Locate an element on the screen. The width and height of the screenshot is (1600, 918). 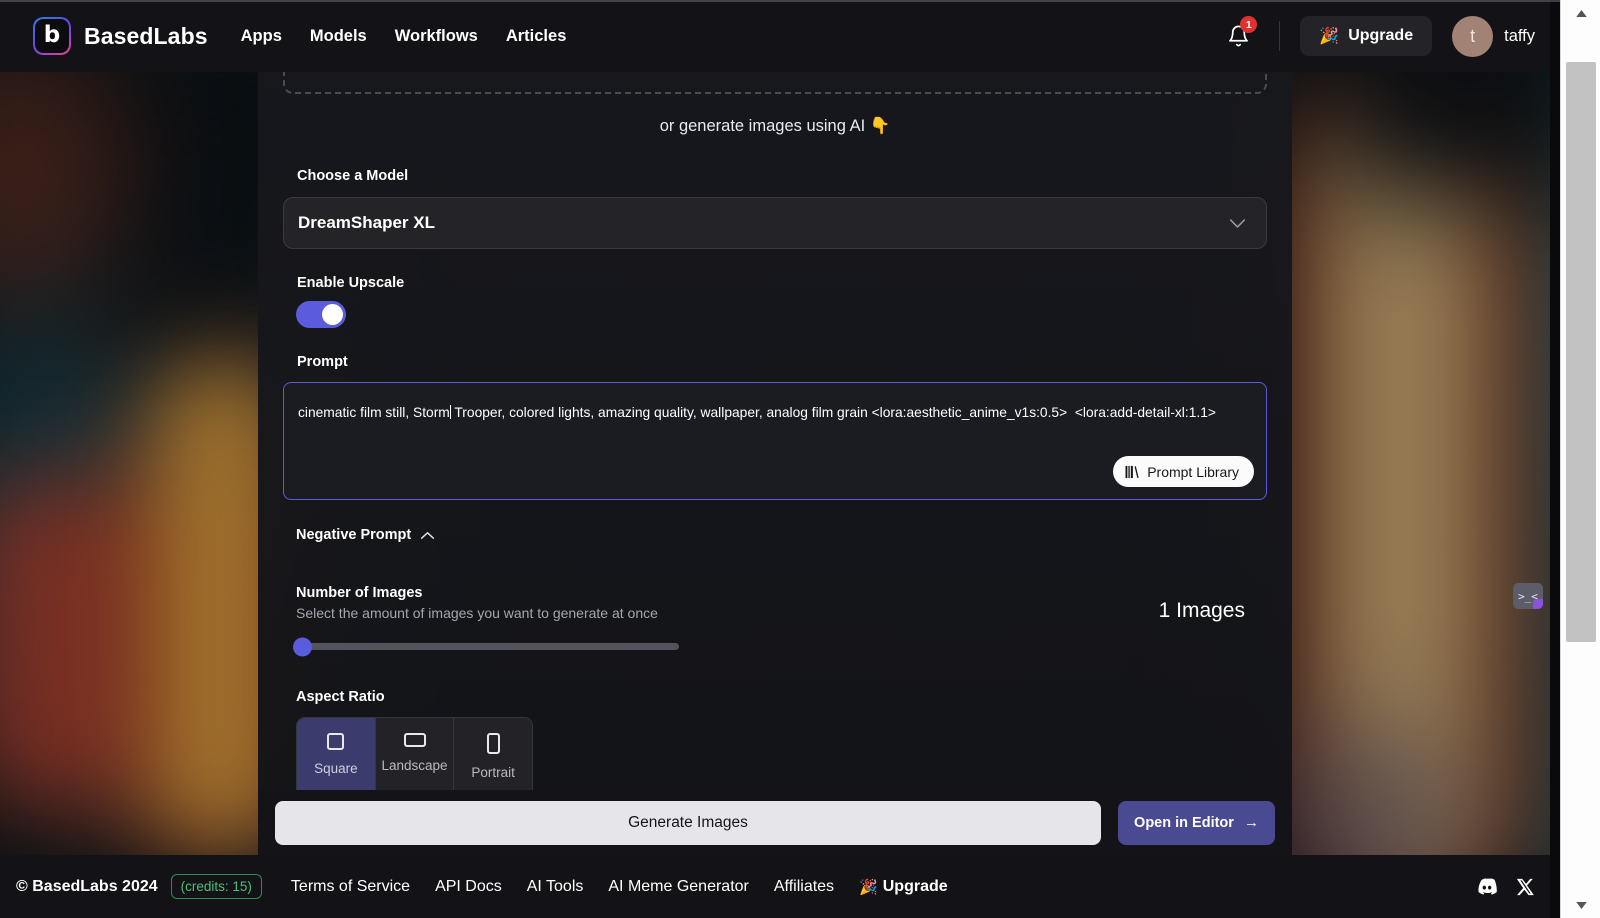
open-in-editor-label: Open in Editor is located at coordinates (1184, 822).